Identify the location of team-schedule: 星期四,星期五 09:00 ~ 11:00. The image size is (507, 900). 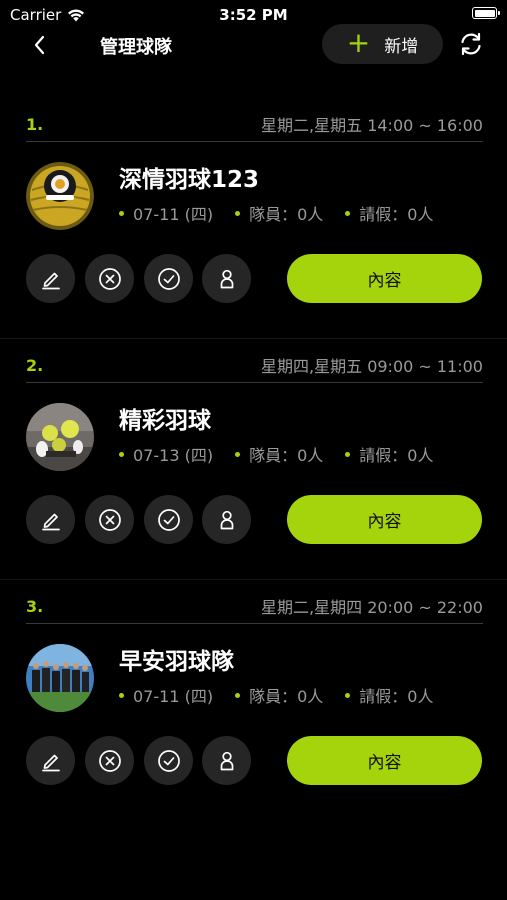
(372, 366).